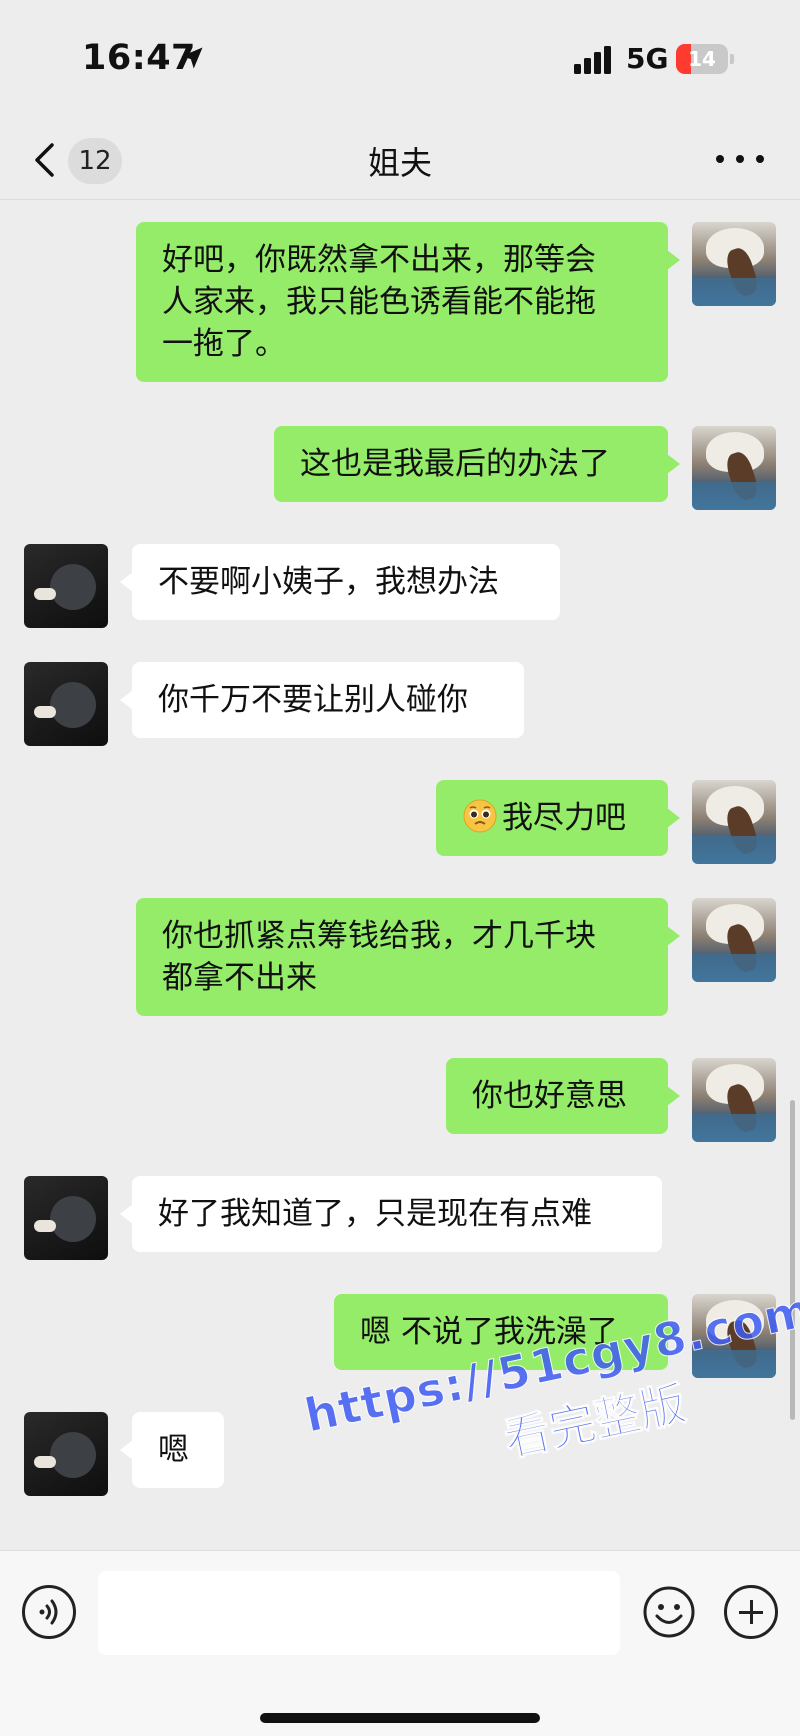 Image resolution: width=800 pixels, height=1736 pixels. I want to click on back-button: 12, so click(78, 158).